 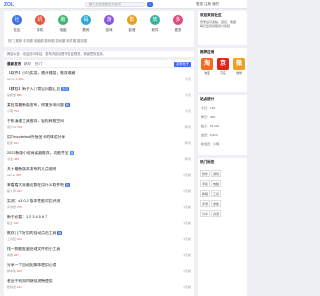 I want to click on jd-icon: 京, so click(x=223, y=64).